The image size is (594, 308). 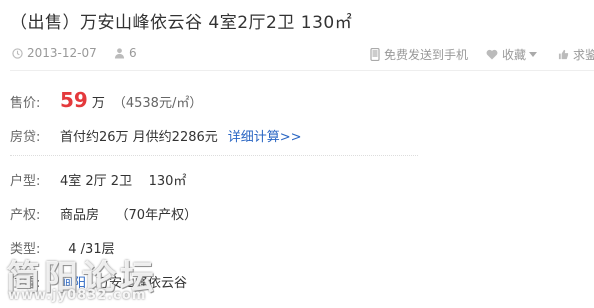 I want to click on price-unit: 万, so click(x=98, y=103).